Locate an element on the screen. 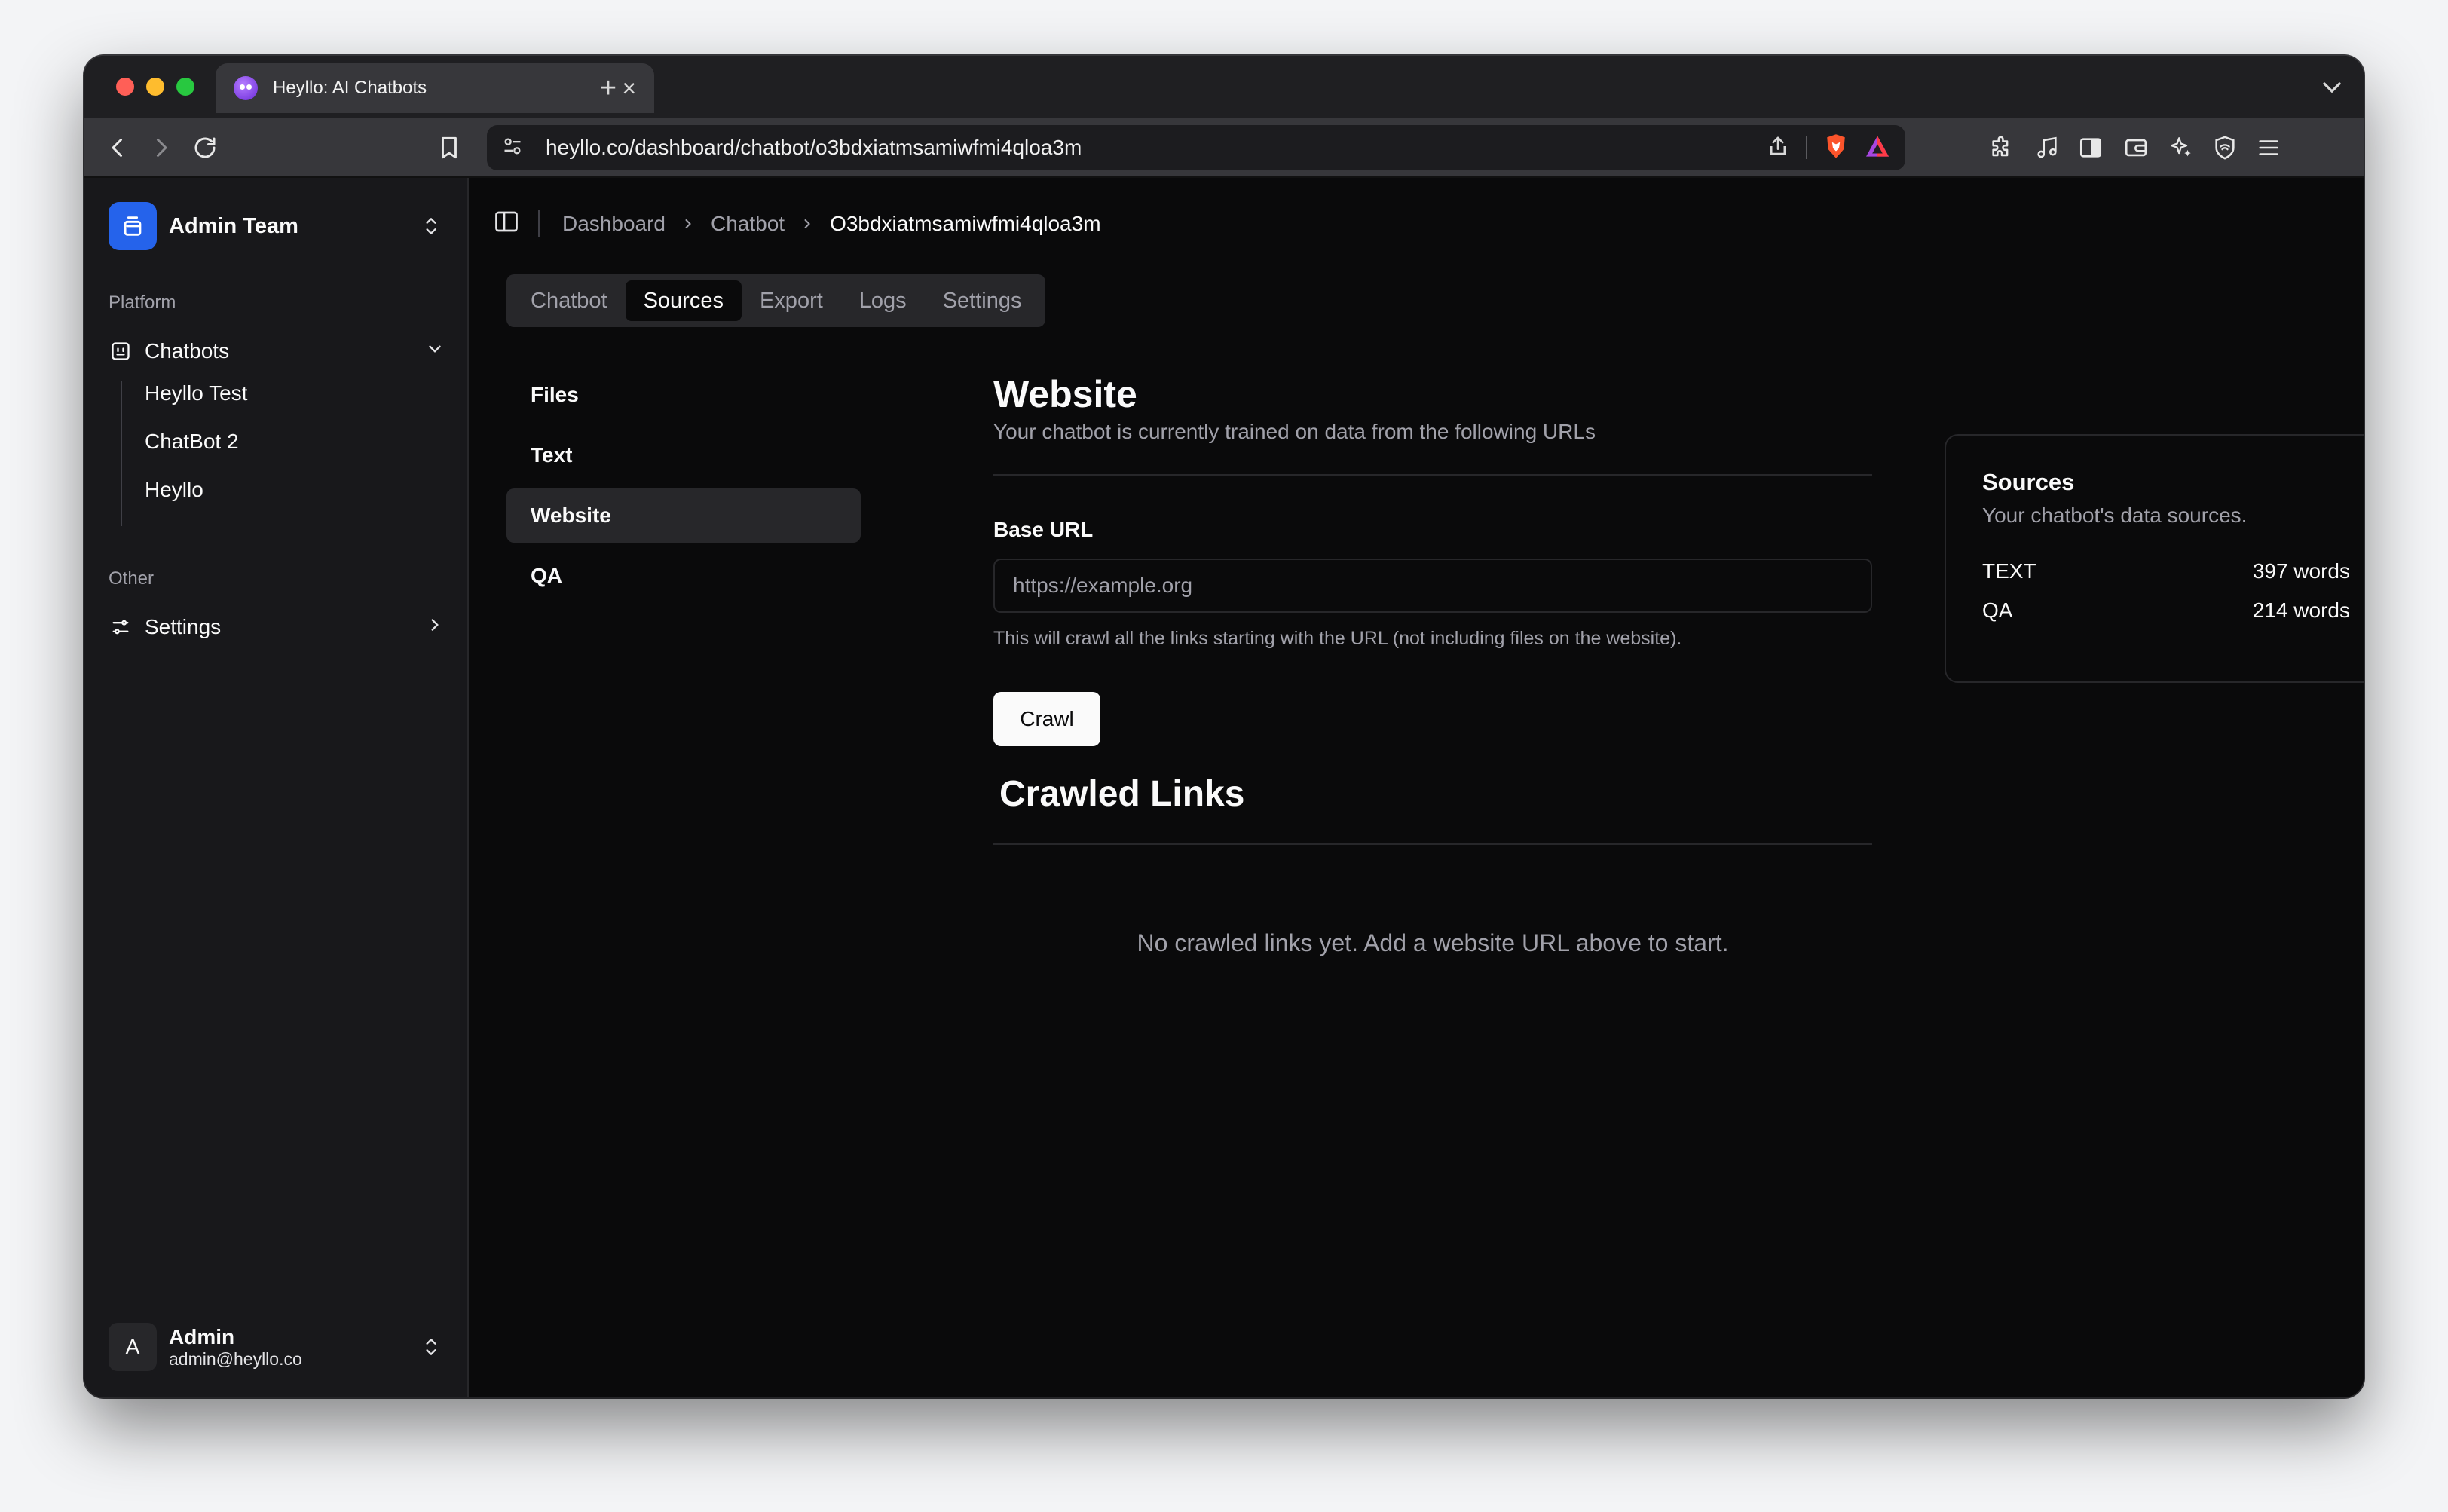 The image size is (2448, 1512). platform-section-label: Platform is located at coordinates (142, 302).